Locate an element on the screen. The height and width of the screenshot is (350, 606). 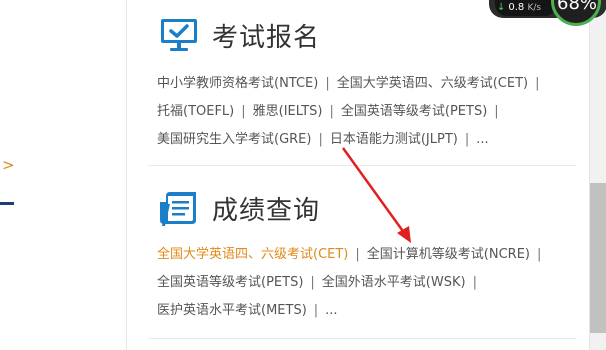
network-speed-unit: K/s is located at coordinates (534, 8).